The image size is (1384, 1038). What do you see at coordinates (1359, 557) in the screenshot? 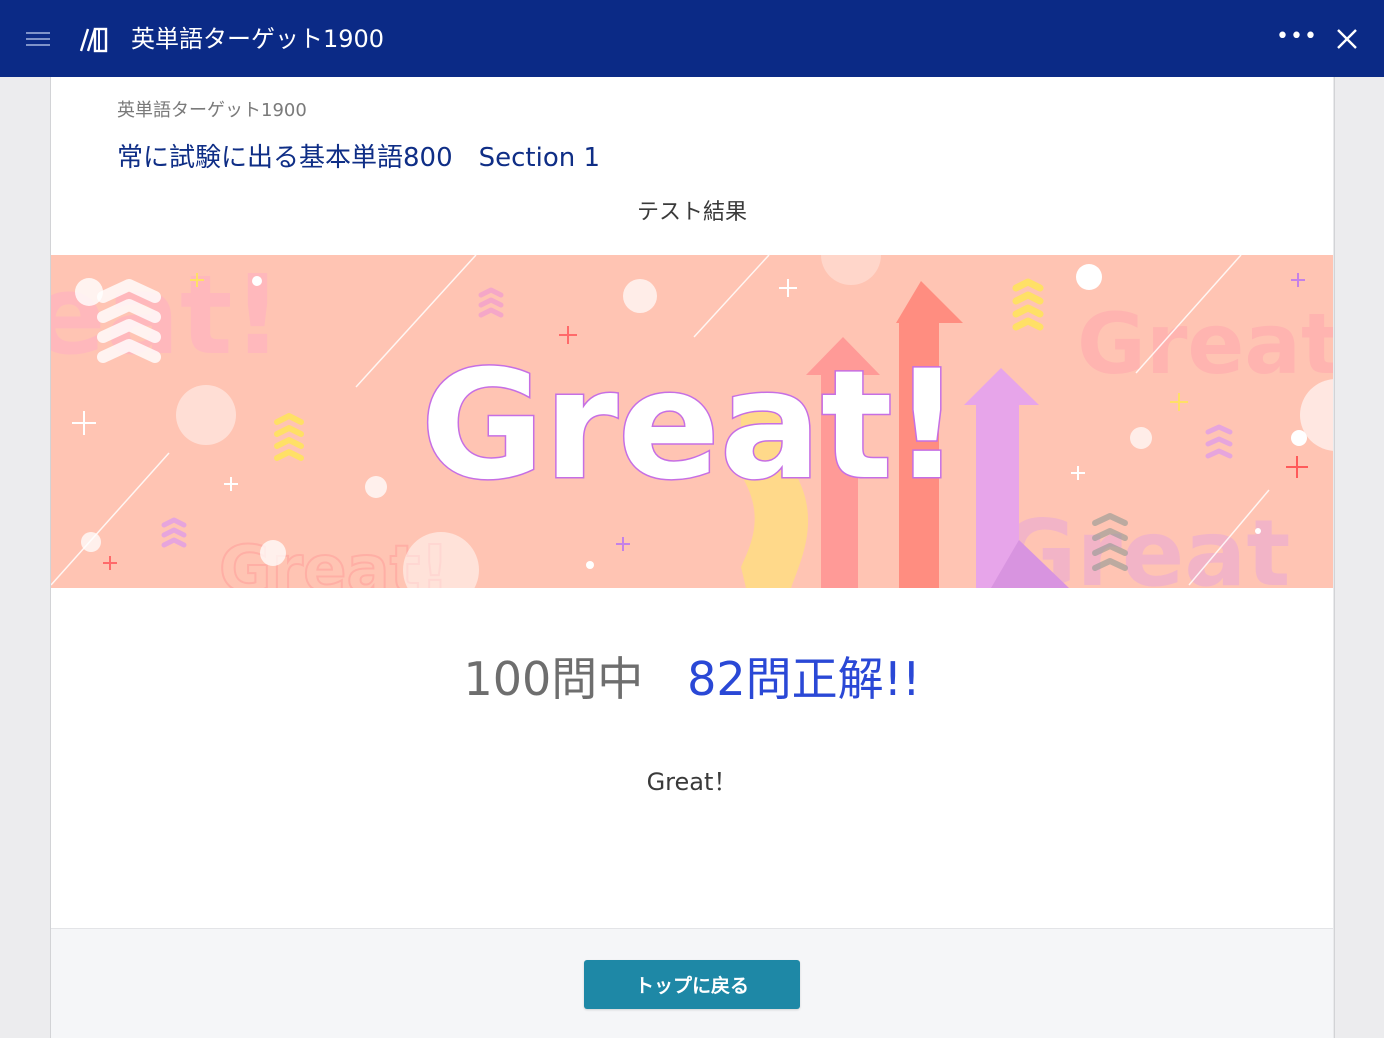
I see `right-margin` at bounding box center [1359, 557].